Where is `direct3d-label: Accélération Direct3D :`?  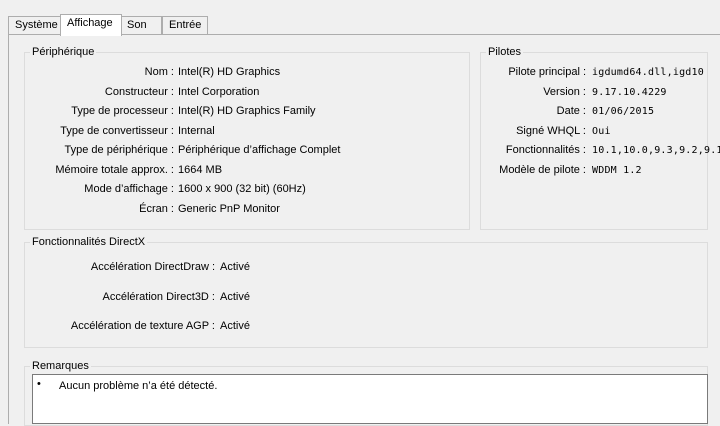
direct3d-label: Accélération Direct3D : is located at coordinates (159, 297).